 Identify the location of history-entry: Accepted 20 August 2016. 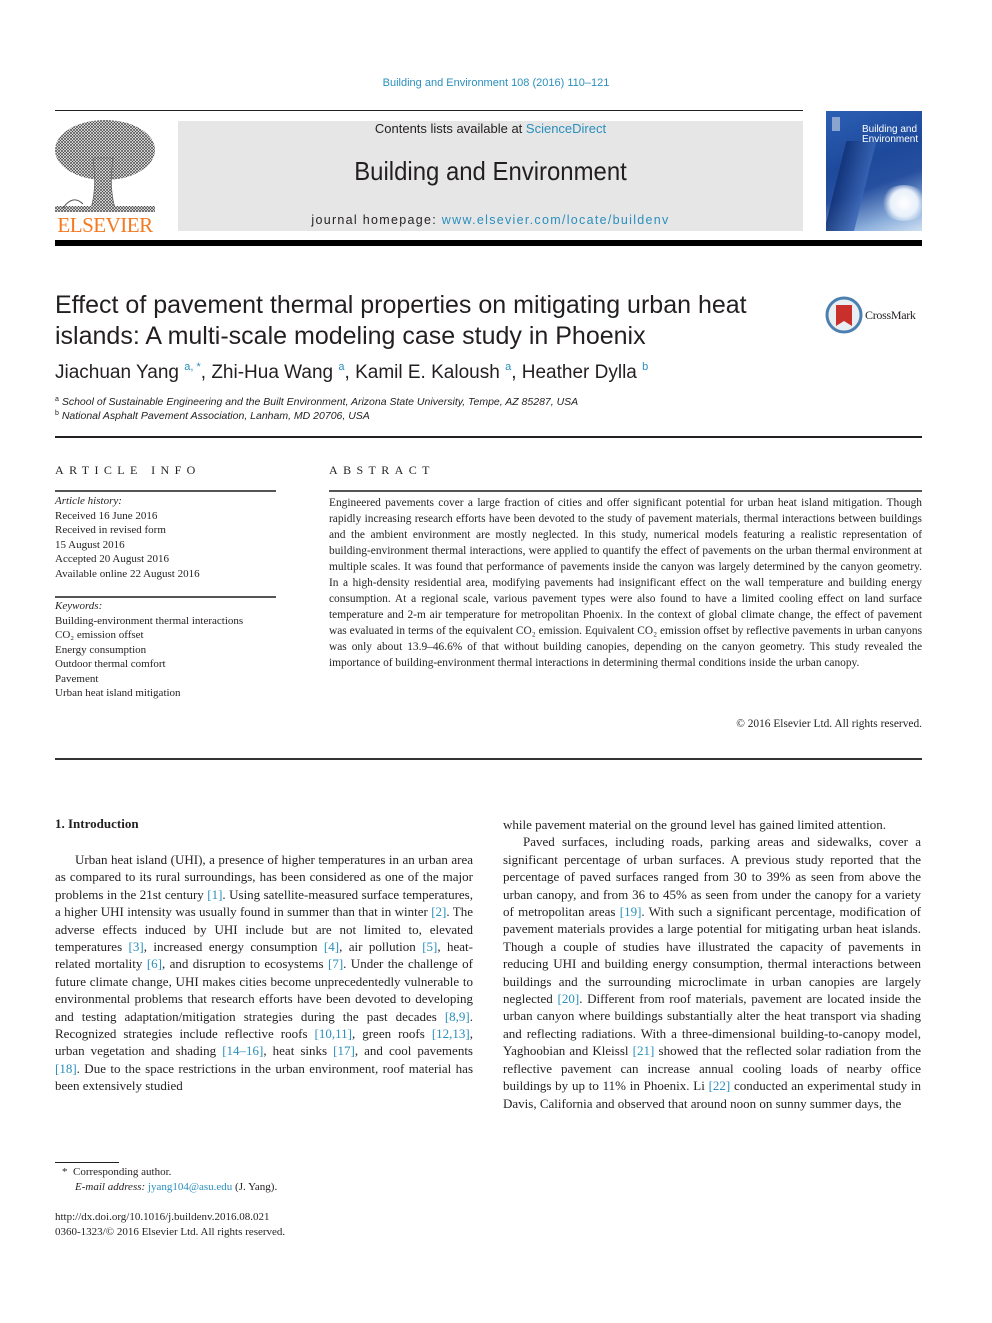
(112, 559).